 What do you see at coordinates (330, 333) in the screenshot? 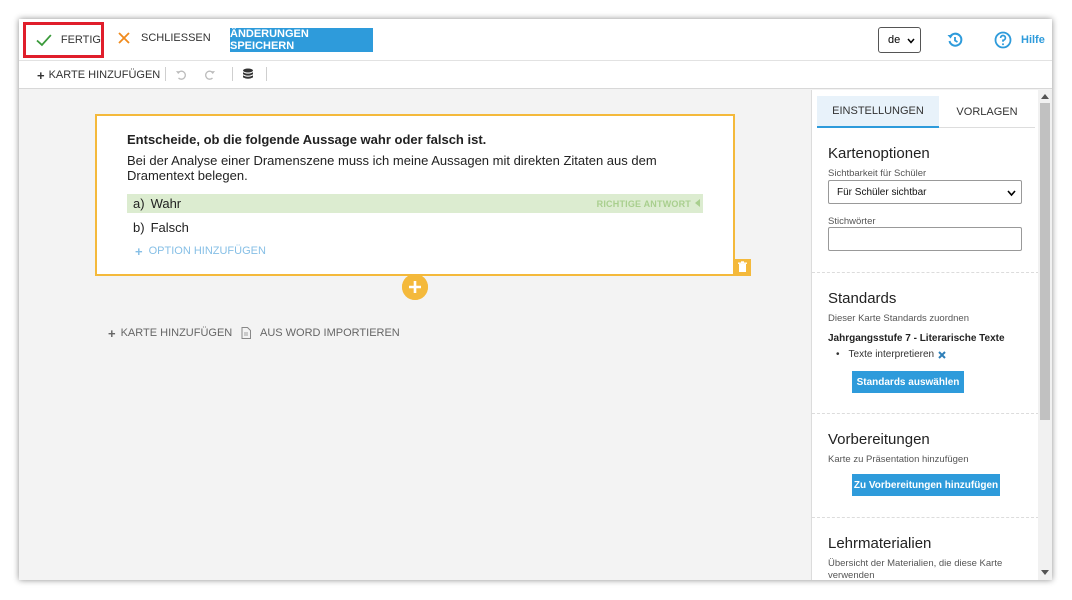
I see `import-word-label: AUS WORD IMPORTIEREN` at bounding box center [330, 333].